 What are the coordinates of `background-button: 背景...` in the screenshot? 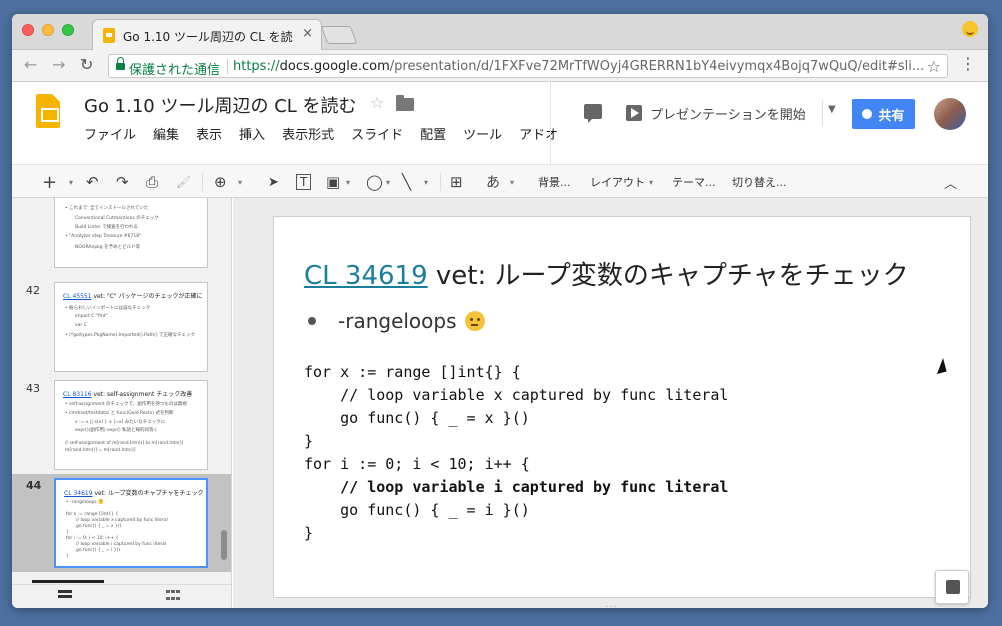 It's located at (554, 182).